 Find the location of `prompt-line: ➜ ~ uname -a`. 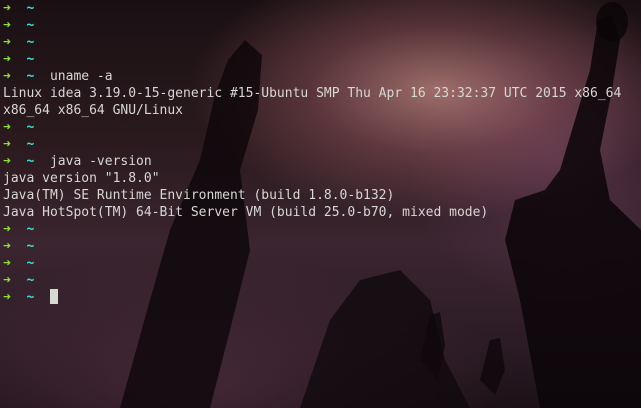

prompt-line: ➜ ~ uname -a is located at coordinates (322, 76).